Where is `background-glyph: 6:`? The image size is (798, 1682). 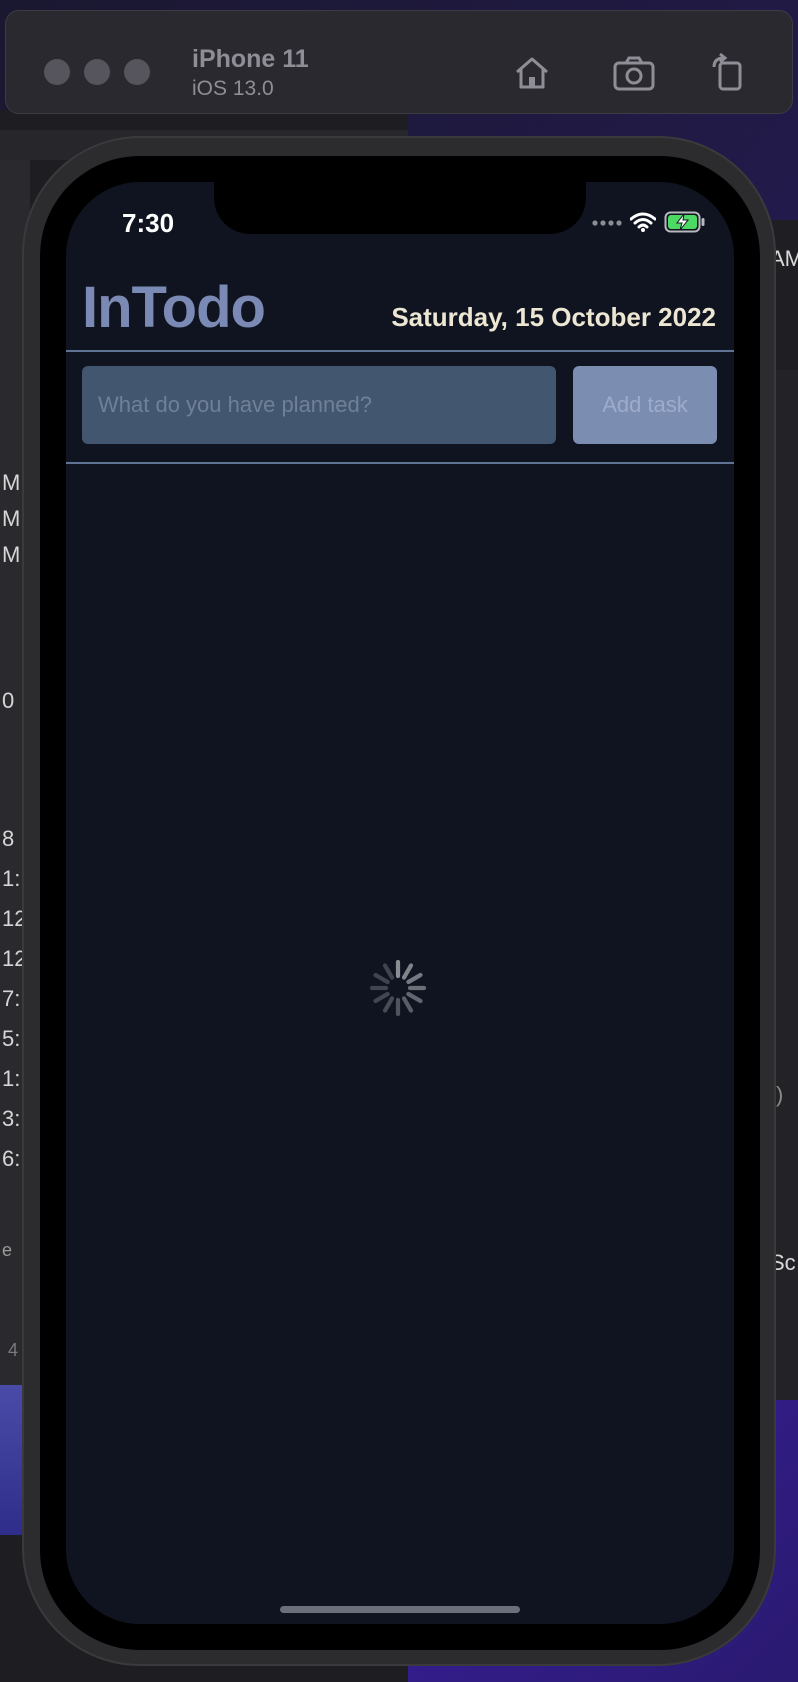
background-glyph: 6: is located at coordinates (11, 1158).